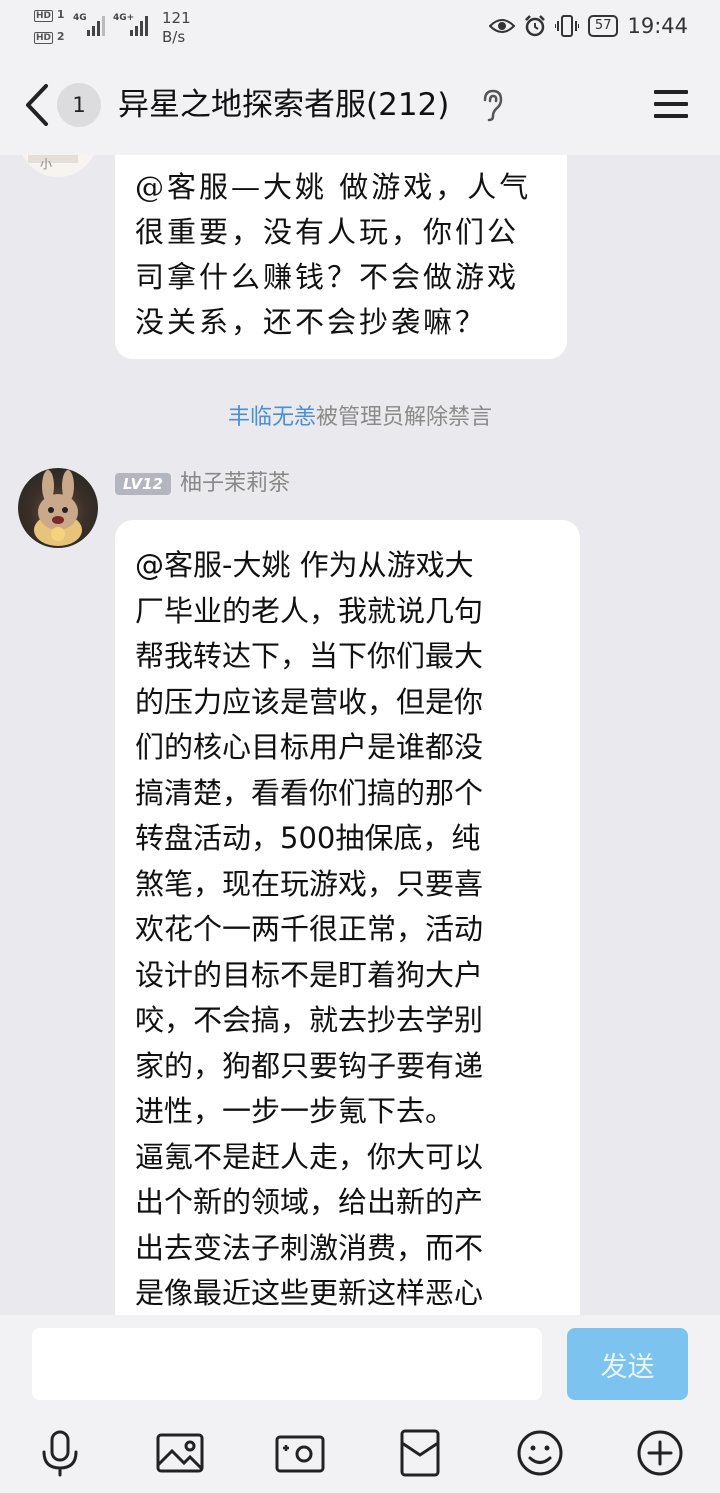 The height and width of the screenshot is (1493, 720). What do you see at coordinates (284, 105) in the screenshot?
I see `group-title: 异星之地探索者服(212)` at bounding box center [284, 105].